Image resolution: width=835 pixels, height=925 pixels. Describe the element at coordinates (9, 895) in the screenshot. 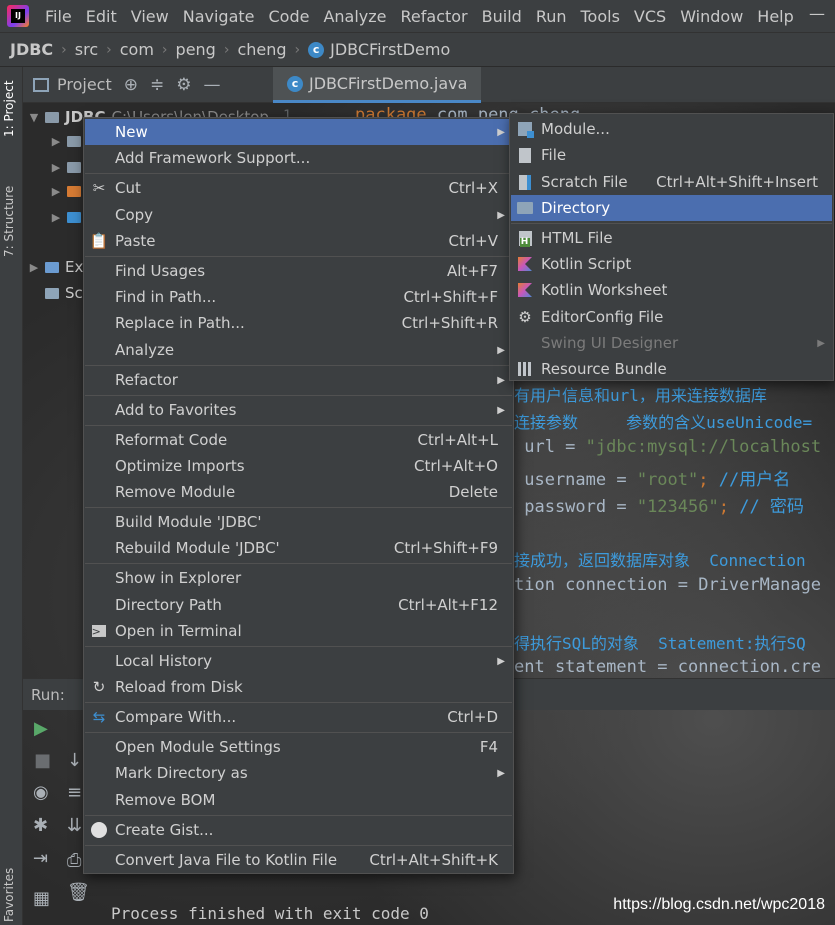

I see `favorites-tool-tab: Favorites` at that location.